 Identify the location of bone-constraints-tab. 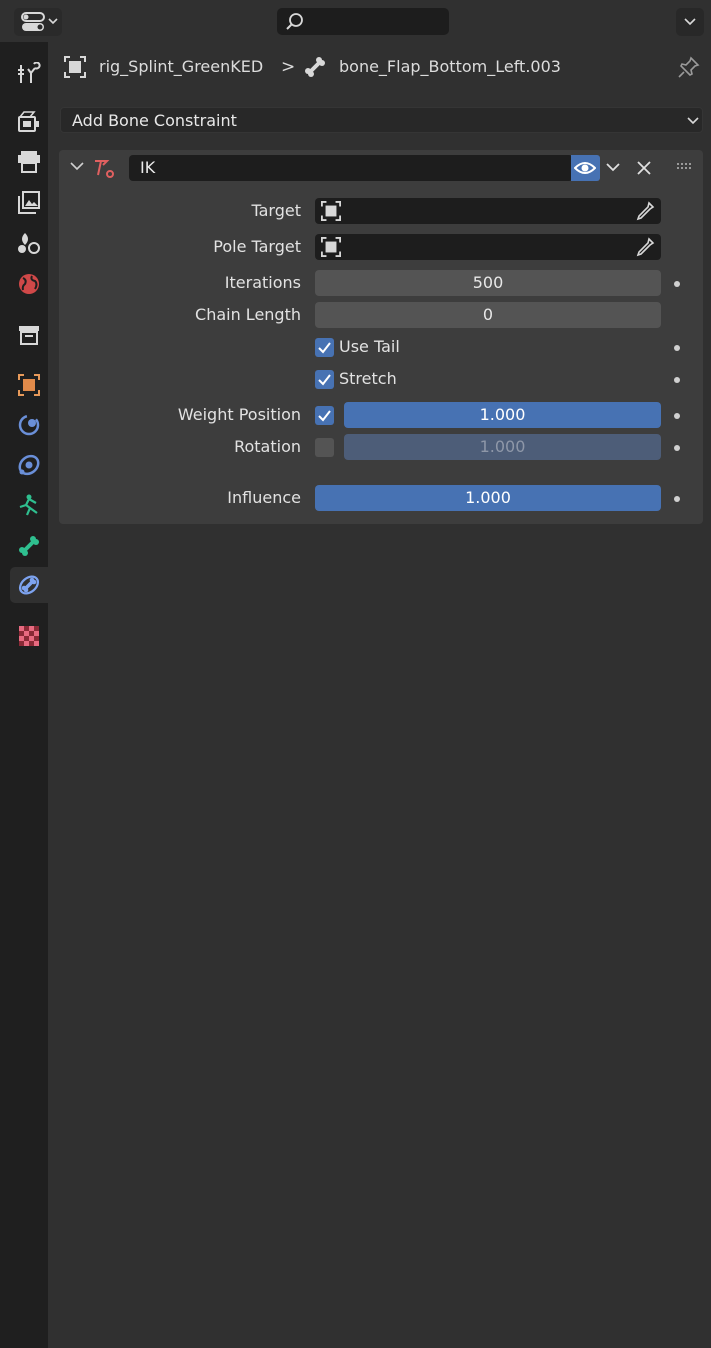
(29, 585).